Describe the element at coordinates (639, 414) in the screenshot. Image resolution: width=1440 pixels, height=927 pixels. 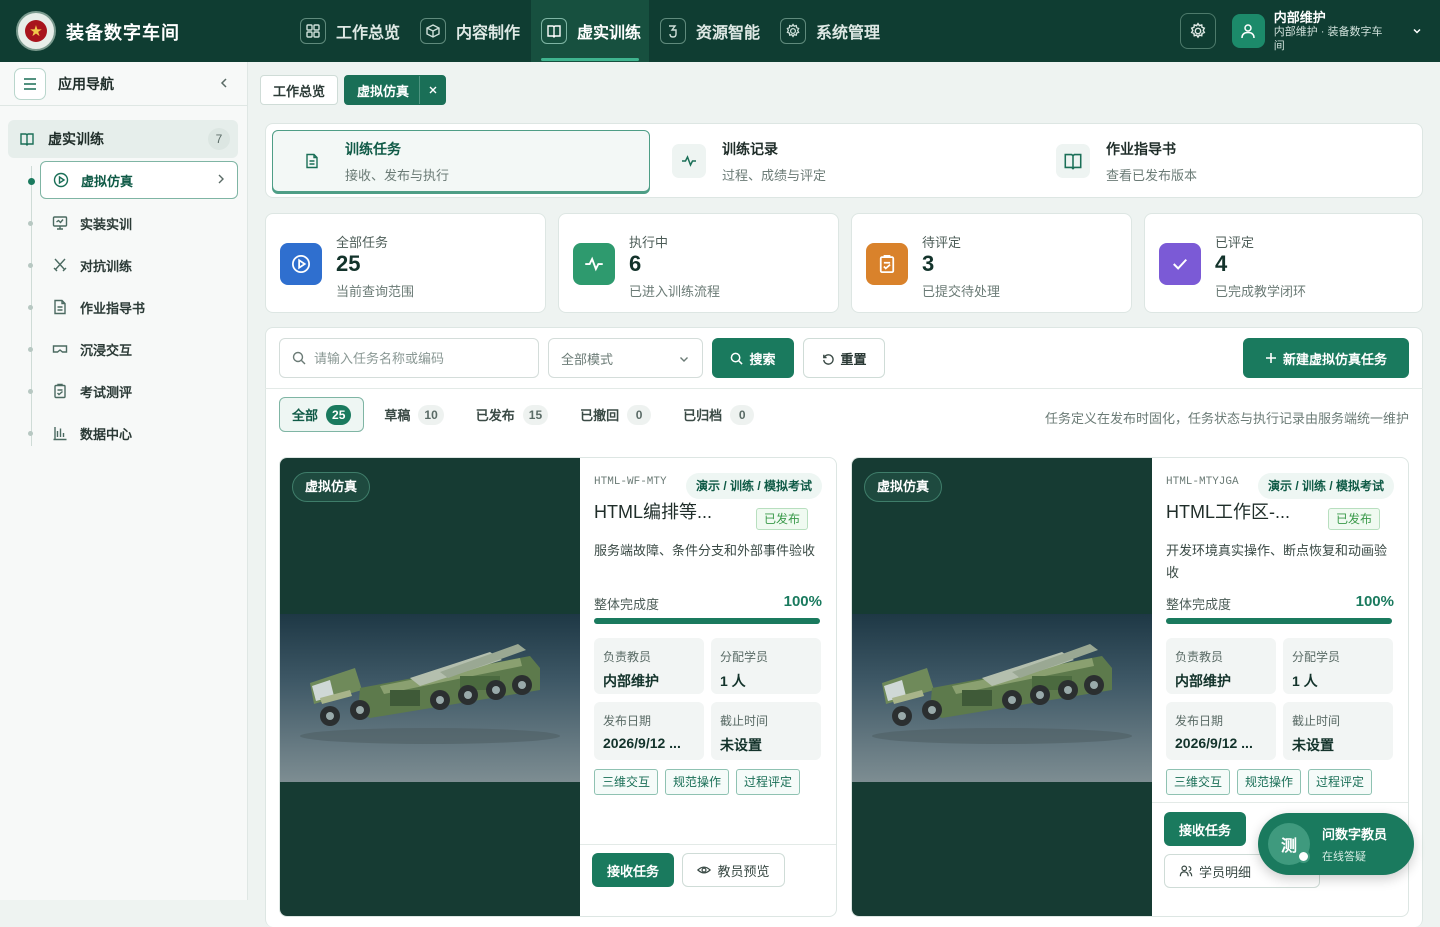
I see `filter-count: 0` at that location.